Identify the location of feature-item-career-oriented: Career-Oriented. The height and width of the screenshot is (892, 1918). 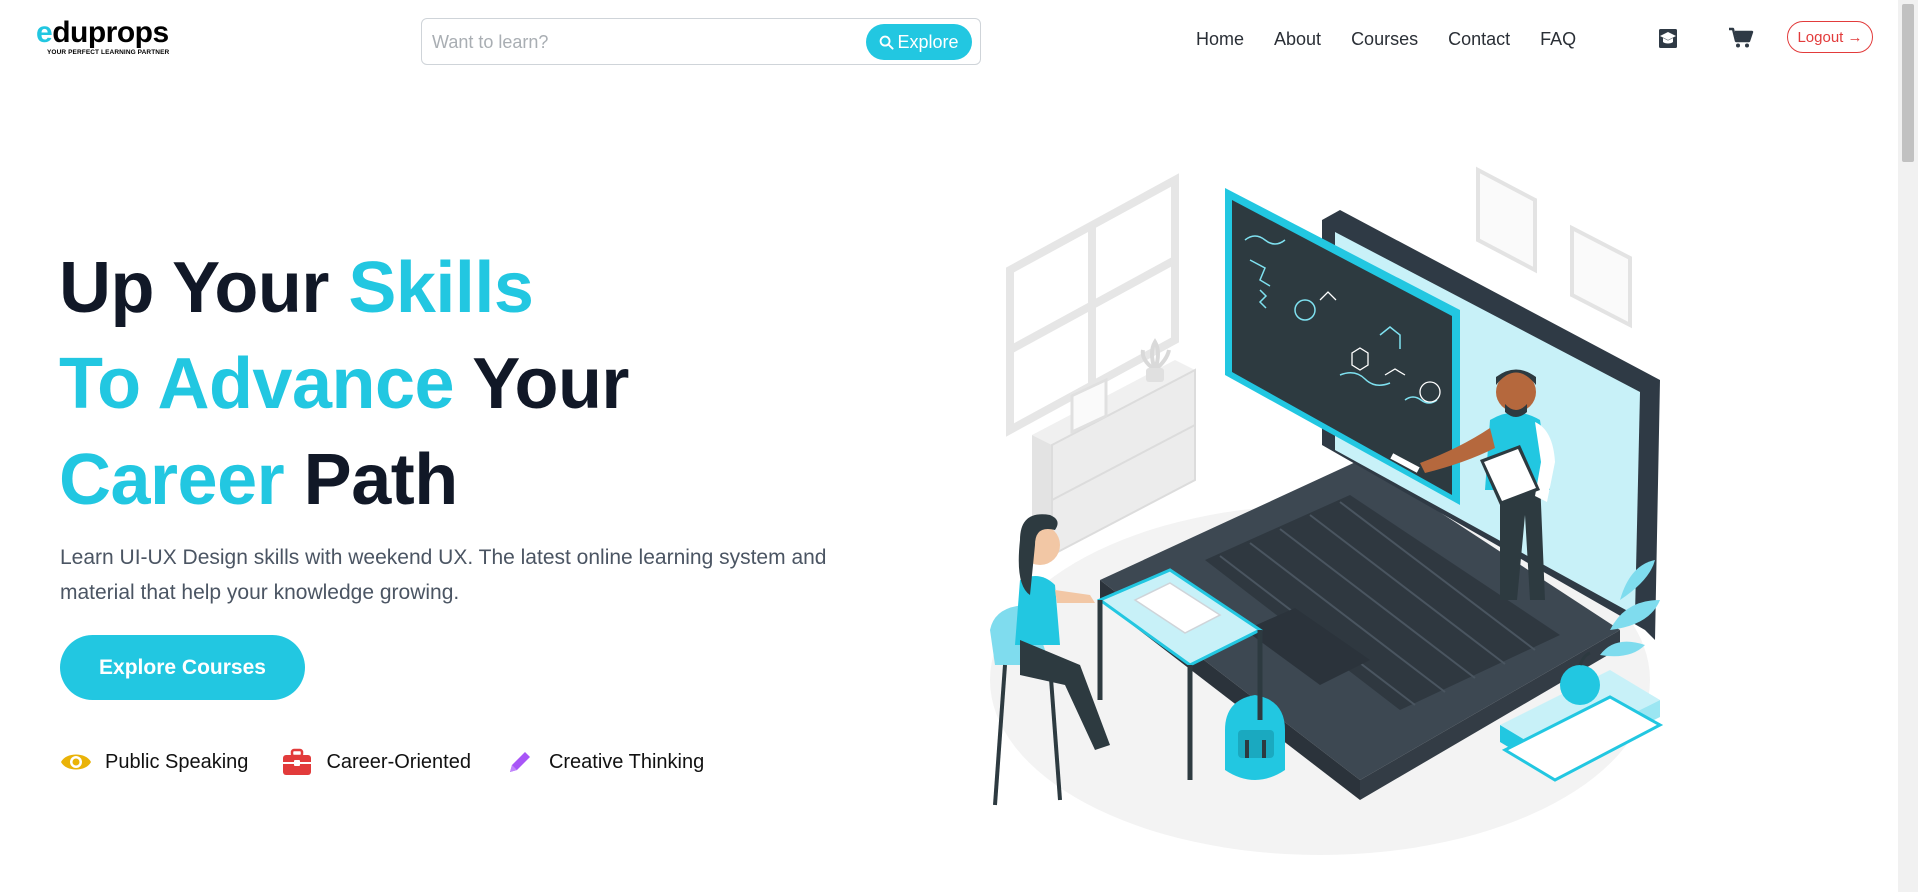
(376, 762).